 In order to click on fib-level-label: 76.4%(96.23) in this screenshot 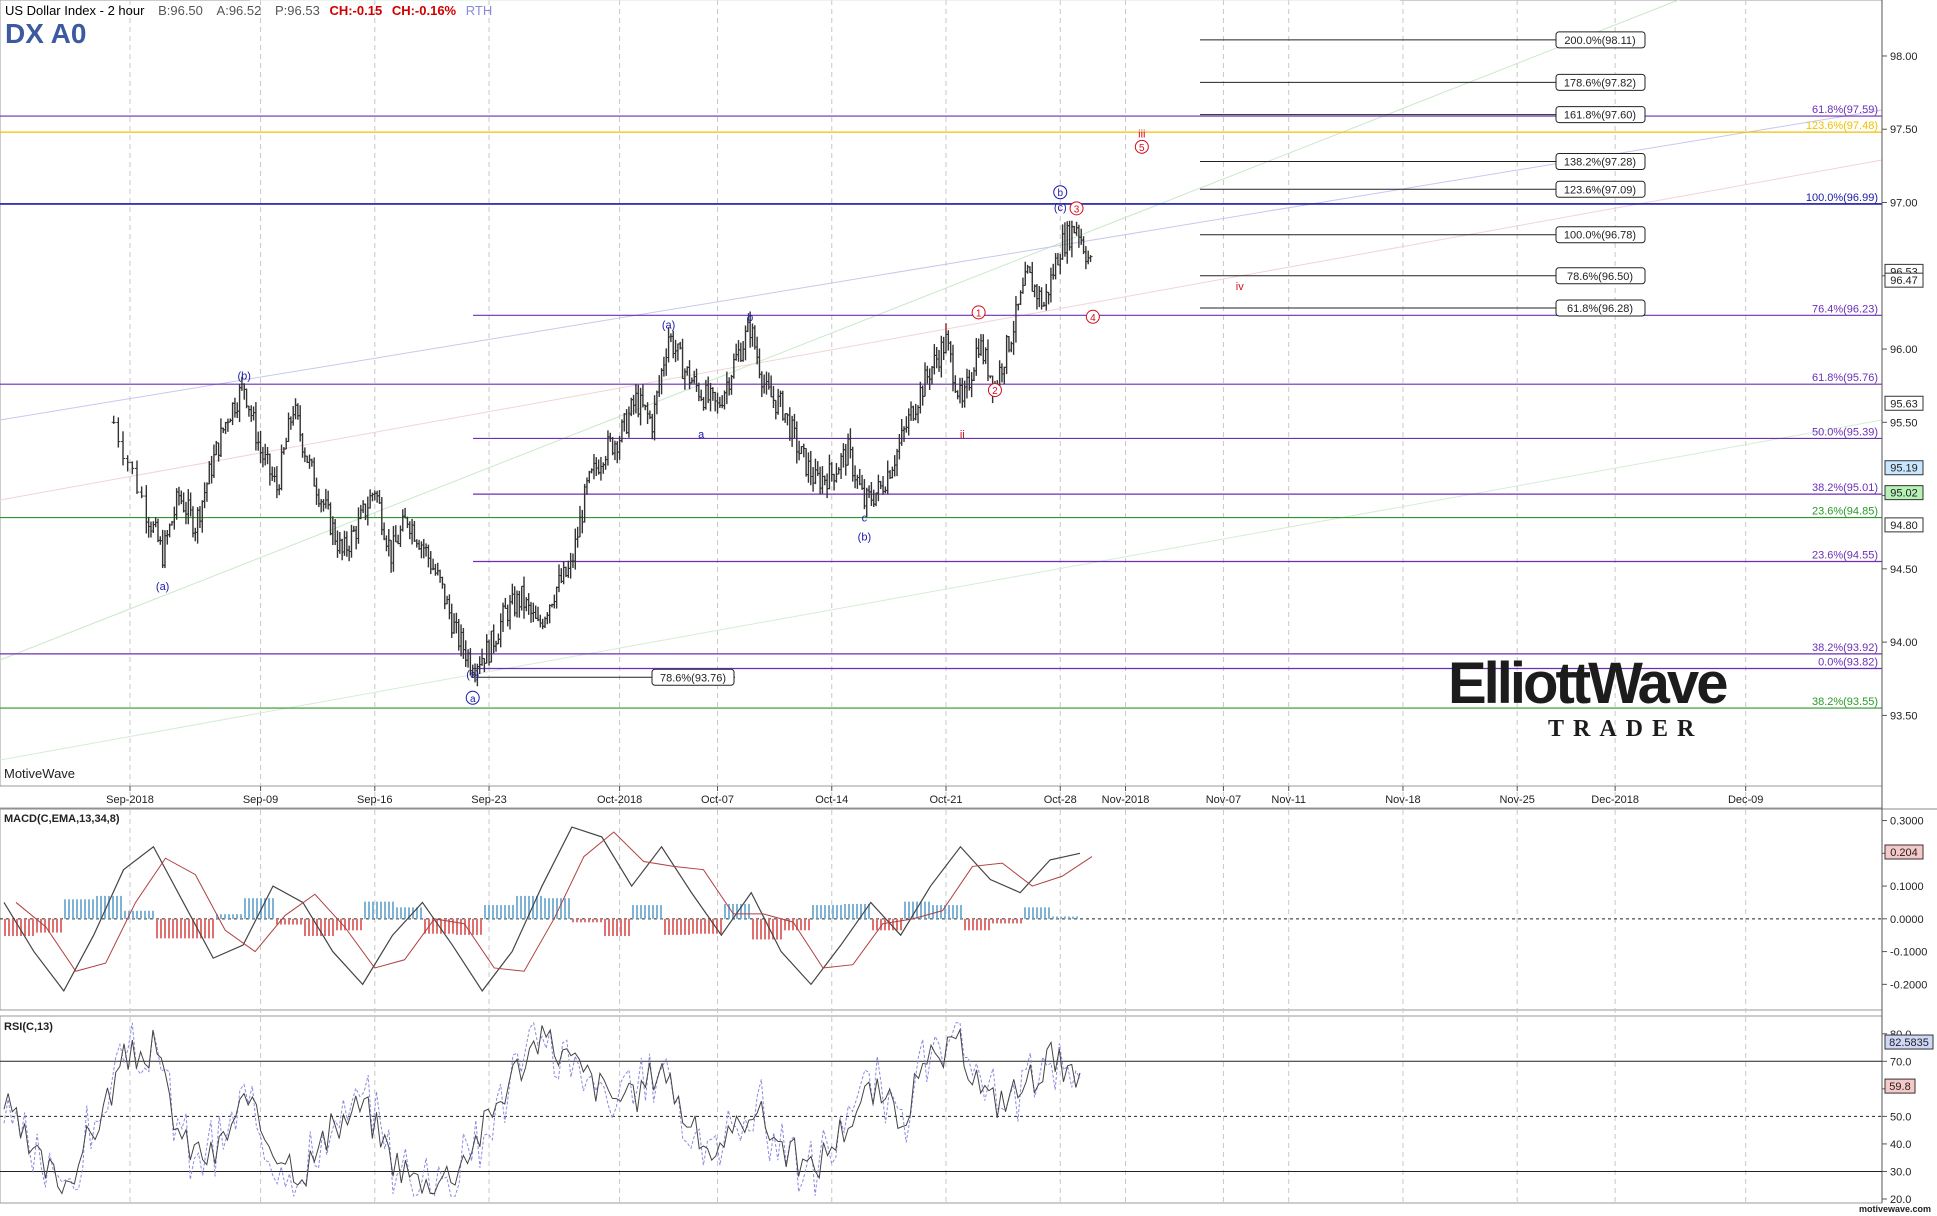, I will do `click(1845, 309)`.